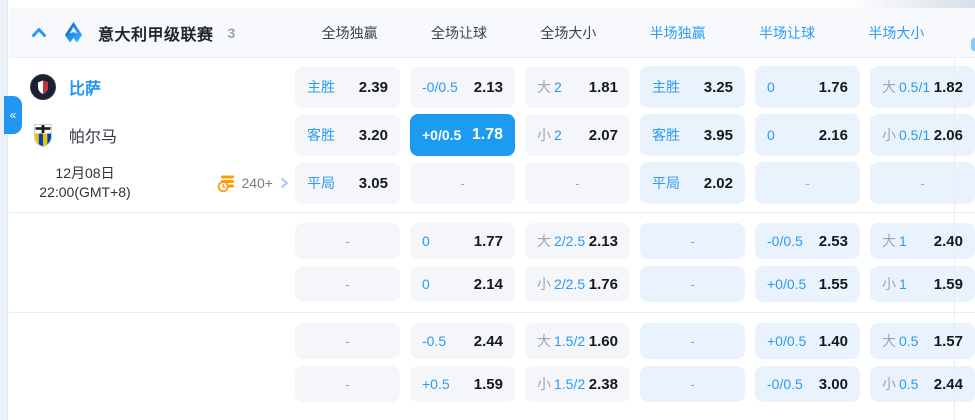  I want to click on odds-label: 小2, so click(549, 135).